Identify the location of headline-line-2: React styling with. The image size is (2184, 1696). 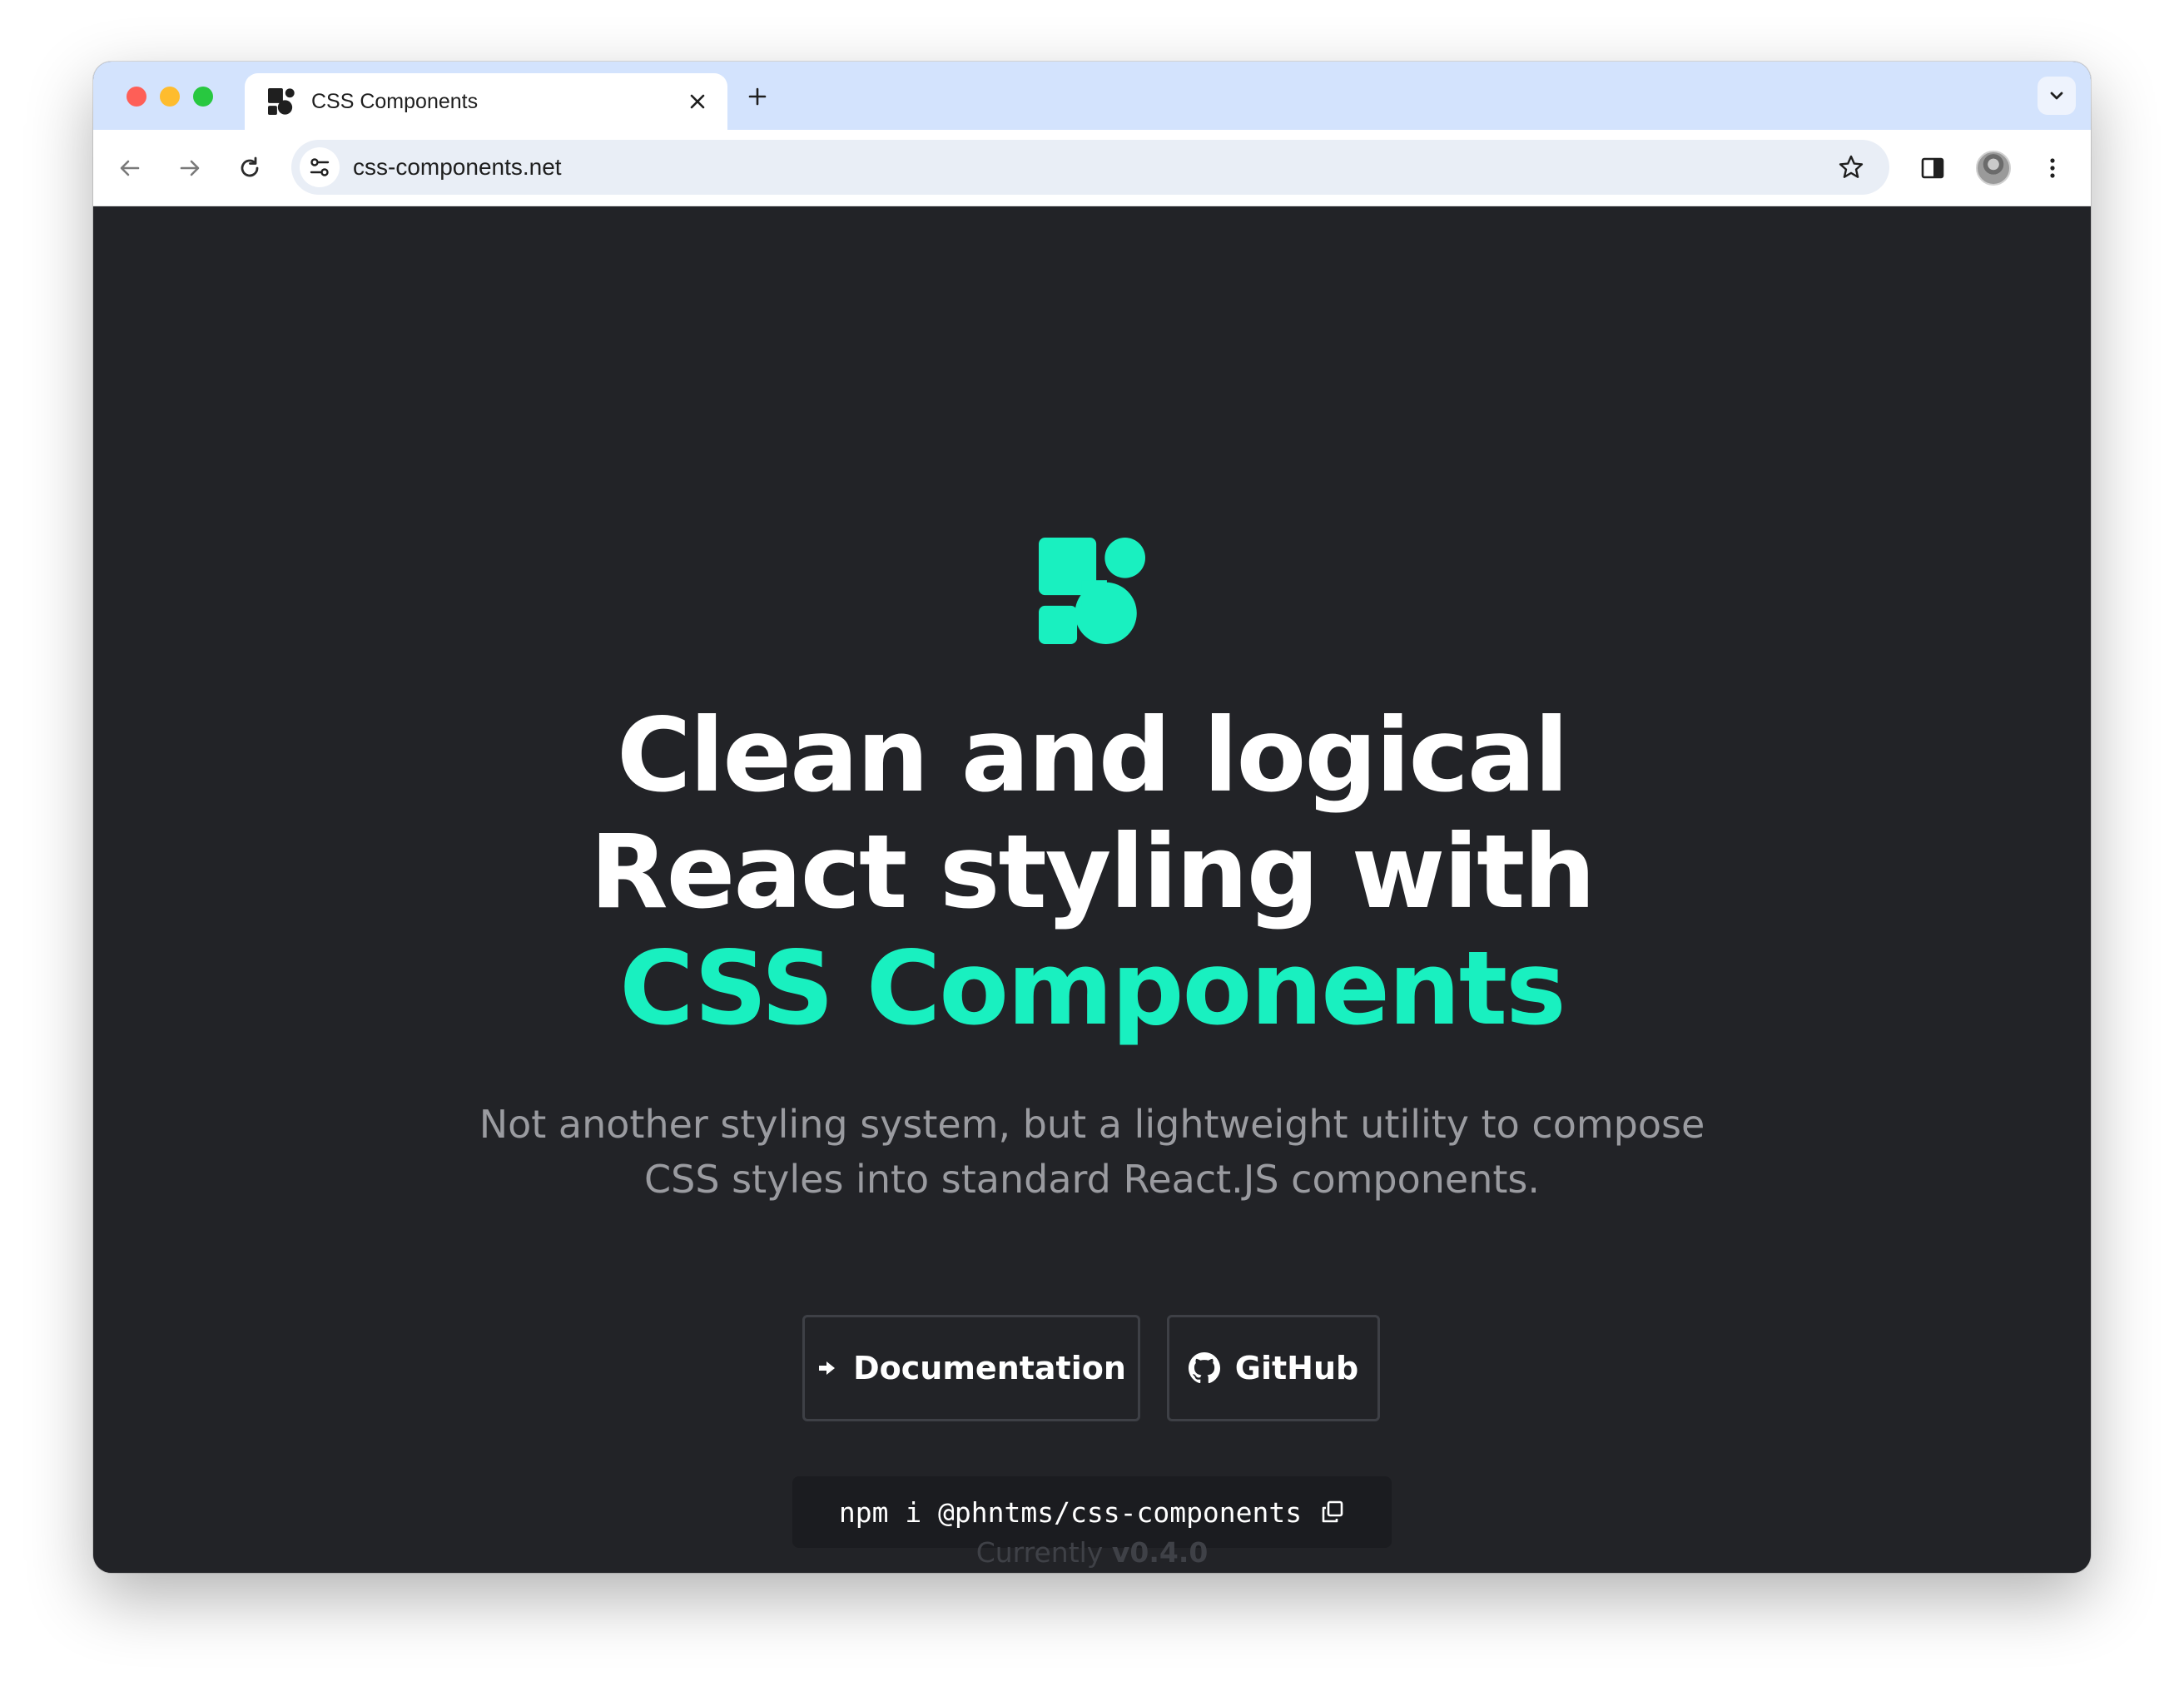
(1092, 872).